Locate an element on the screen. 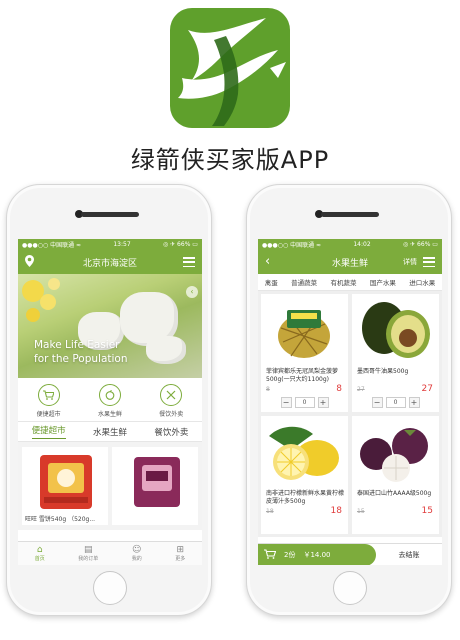  price: 8 is located at coordinates (339, 389).